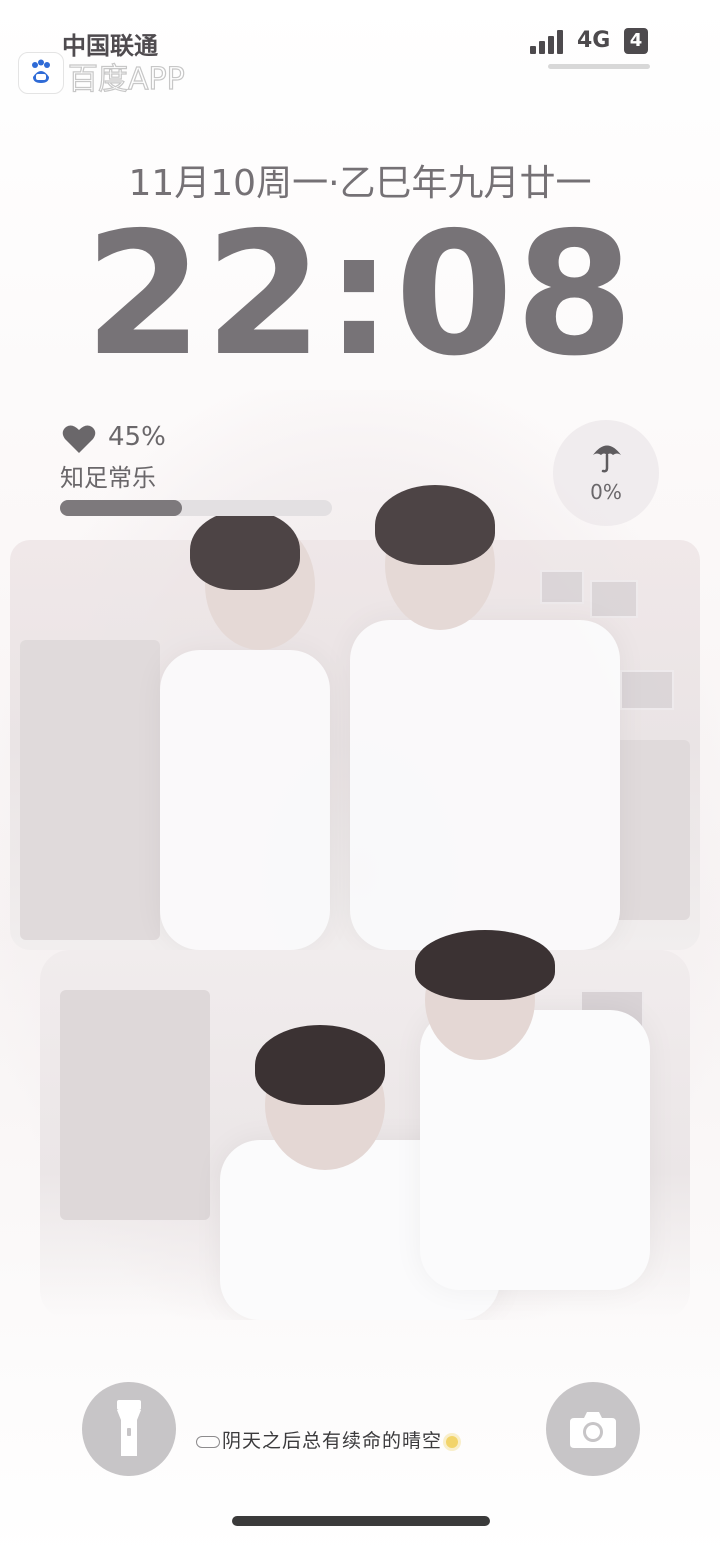 The width and height of the screenshot is (720, 1560). Describe the element at coordinates (200, 470) in the screenshot. I see `mood-widget: 45% 知足常乐` at that location.